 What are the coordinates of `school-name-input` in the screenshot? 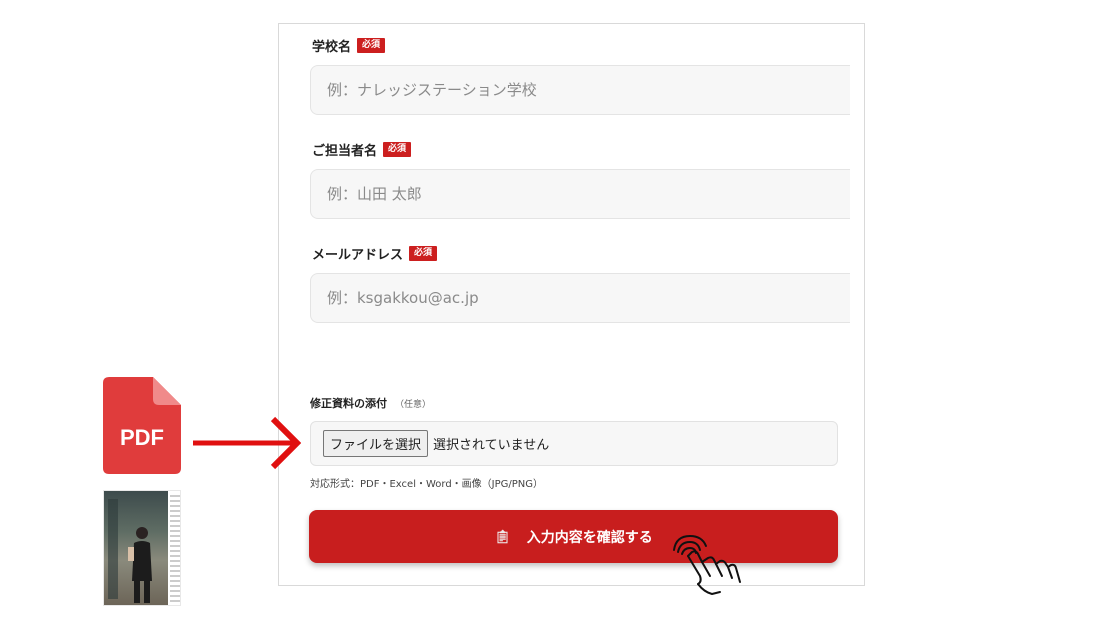 It's located at (580, 90).